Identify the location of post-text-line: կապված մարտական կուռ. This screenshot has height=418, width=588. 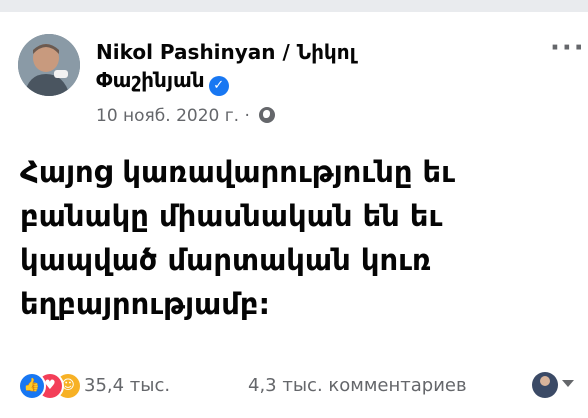
(226, 260).